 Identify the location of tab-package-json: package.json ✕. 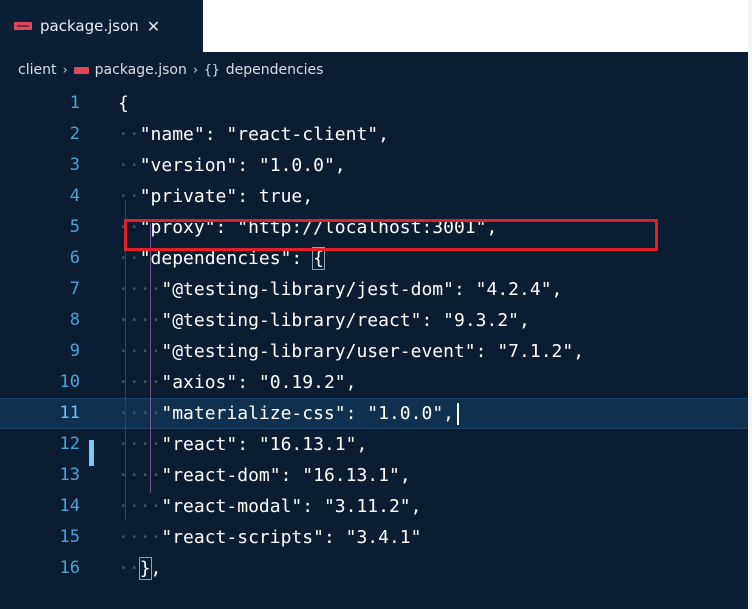
(101, 26).